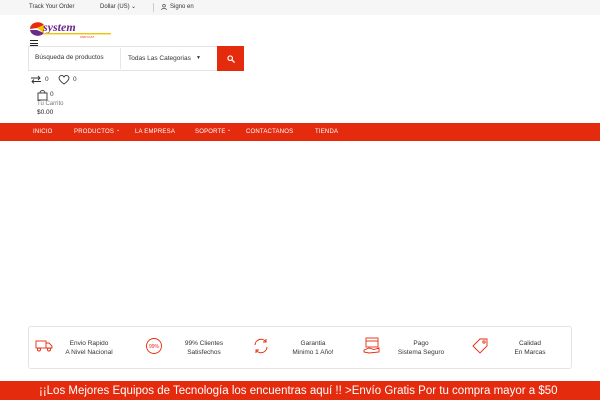 Image resolution: width=600 pixels, height=400 pixels. What do you see at coordinates (530, 352) in the screenshot?
I see `feature-subtitle: En Marcas` at bounding box center [530, 352].